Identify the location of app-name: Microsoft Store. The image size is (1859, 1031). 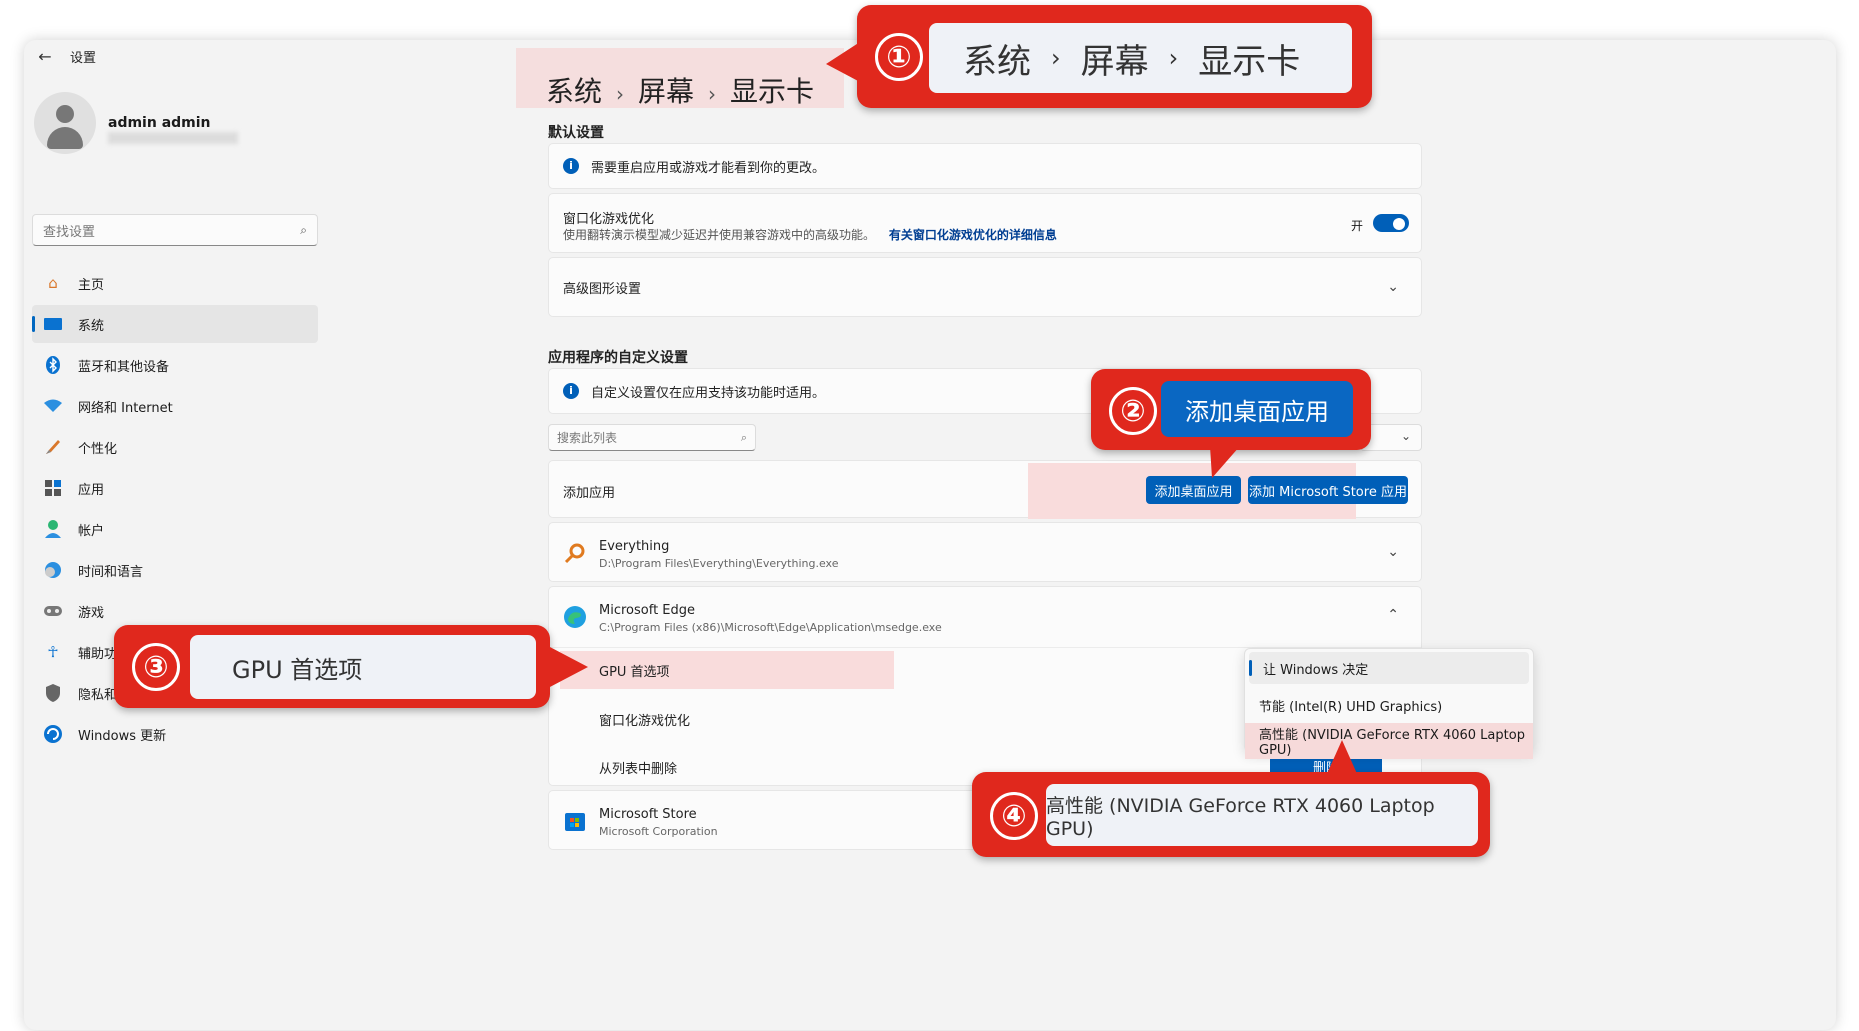
(648, 814).